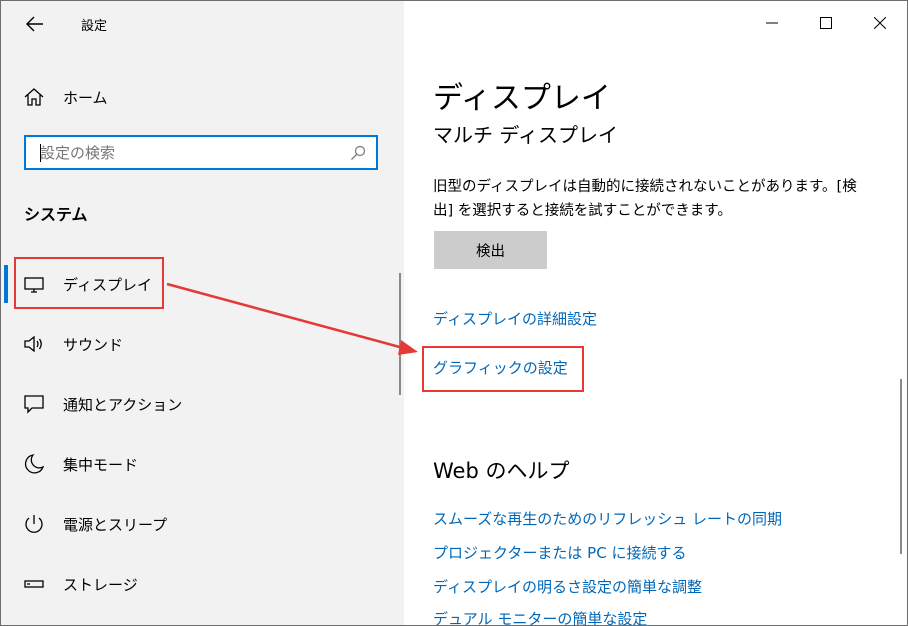  Describe the element at coordinates (93, 344) in the screenshot. I see `sidebar-item-label: サウンド` at that location.